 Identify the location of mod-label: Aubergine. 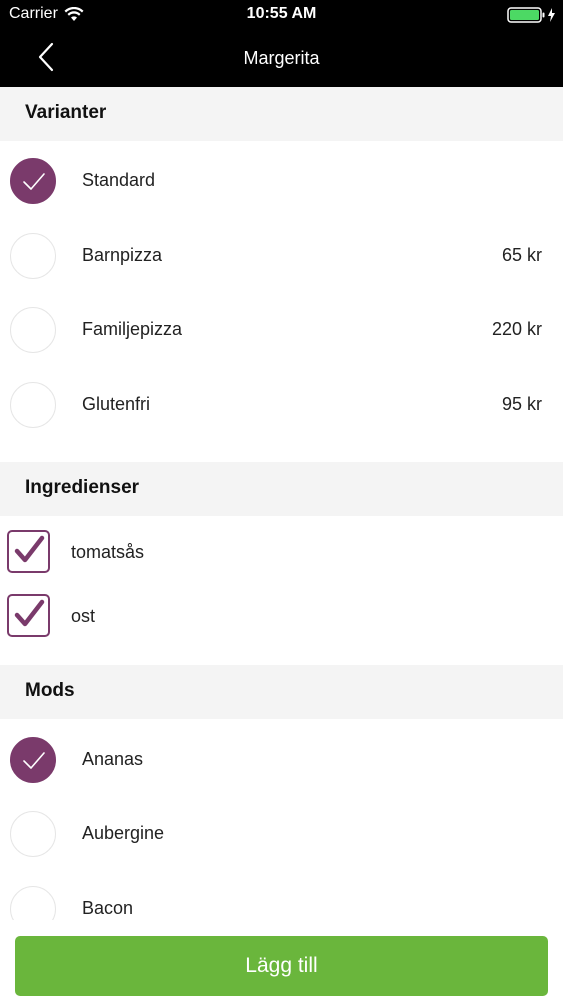
(123, 833).